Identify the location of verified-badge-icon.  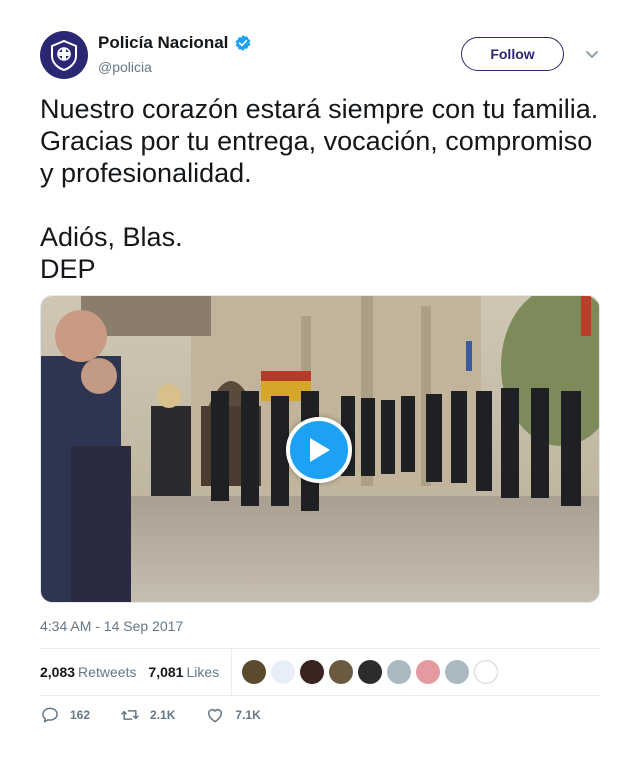
(243, 43).